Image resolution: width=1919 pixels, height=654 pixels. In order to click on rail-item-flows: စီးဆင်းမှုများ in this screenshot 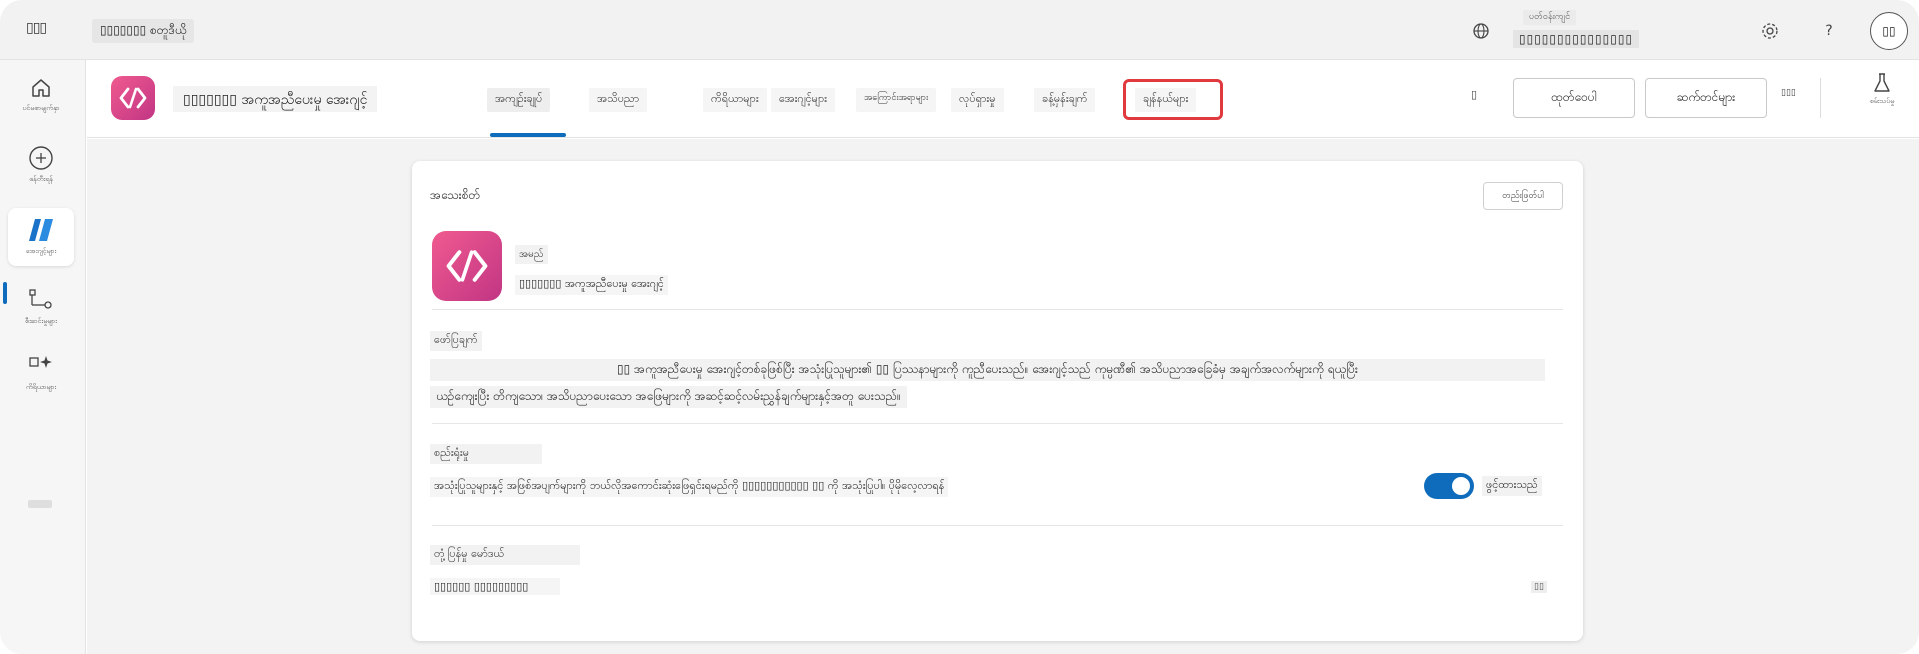, I will do `click(41, 307)`.